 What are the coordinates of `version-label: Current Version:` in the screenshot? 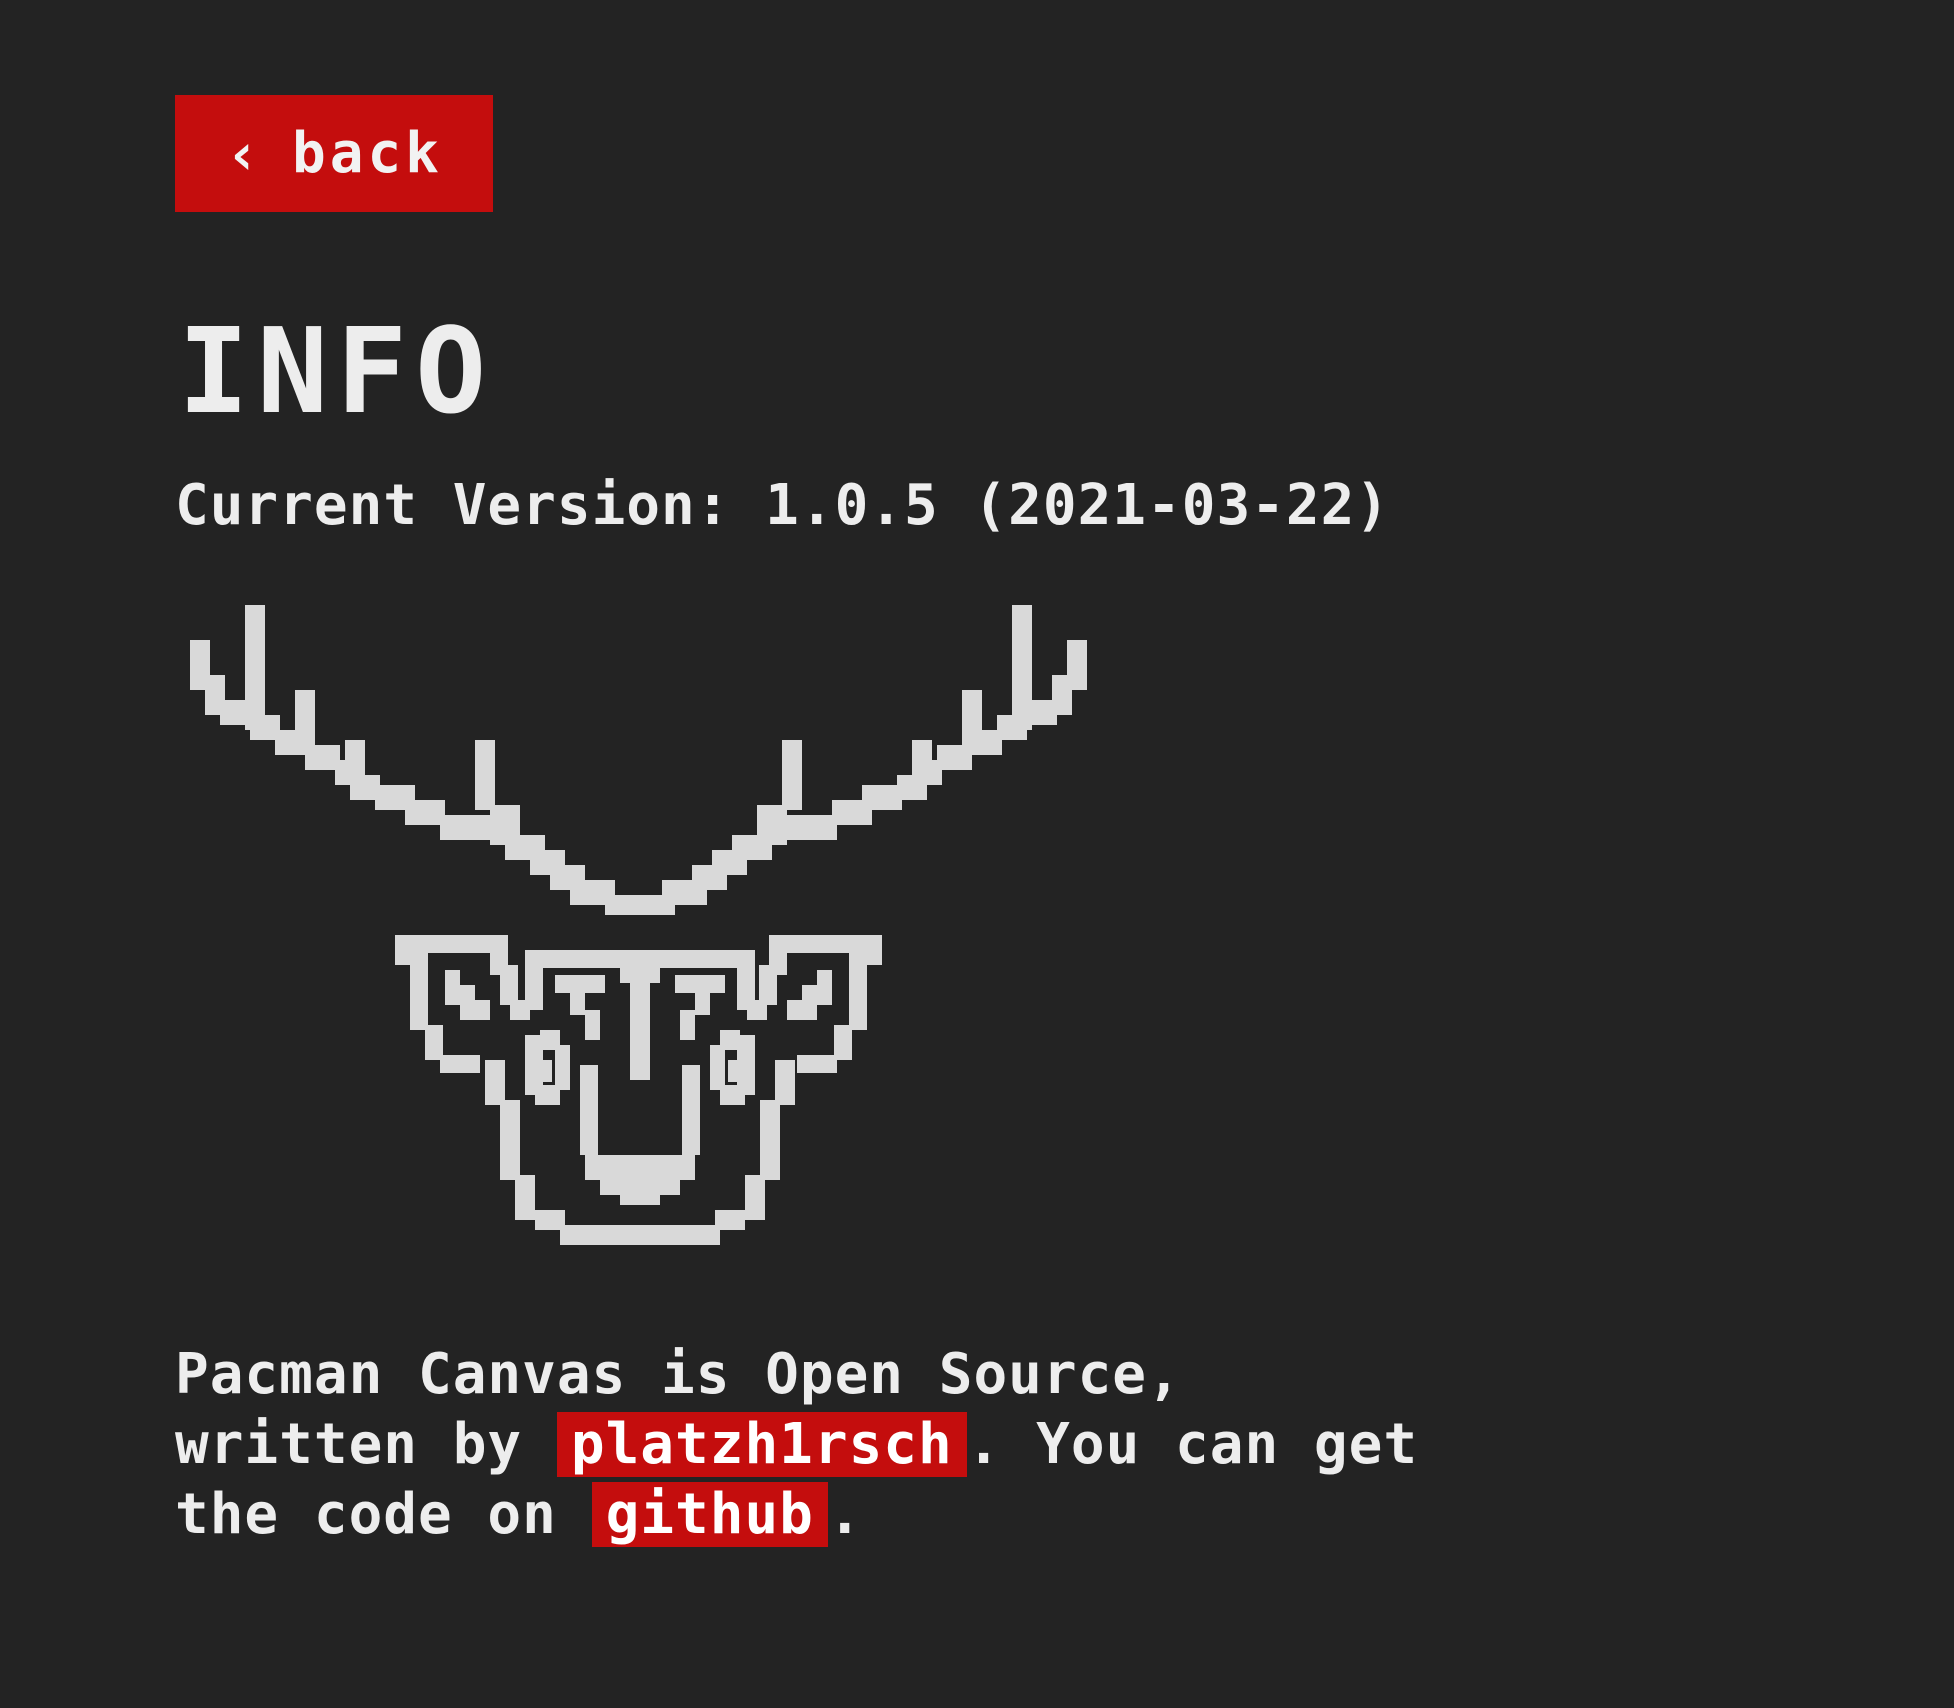 It's located at (453, 505).